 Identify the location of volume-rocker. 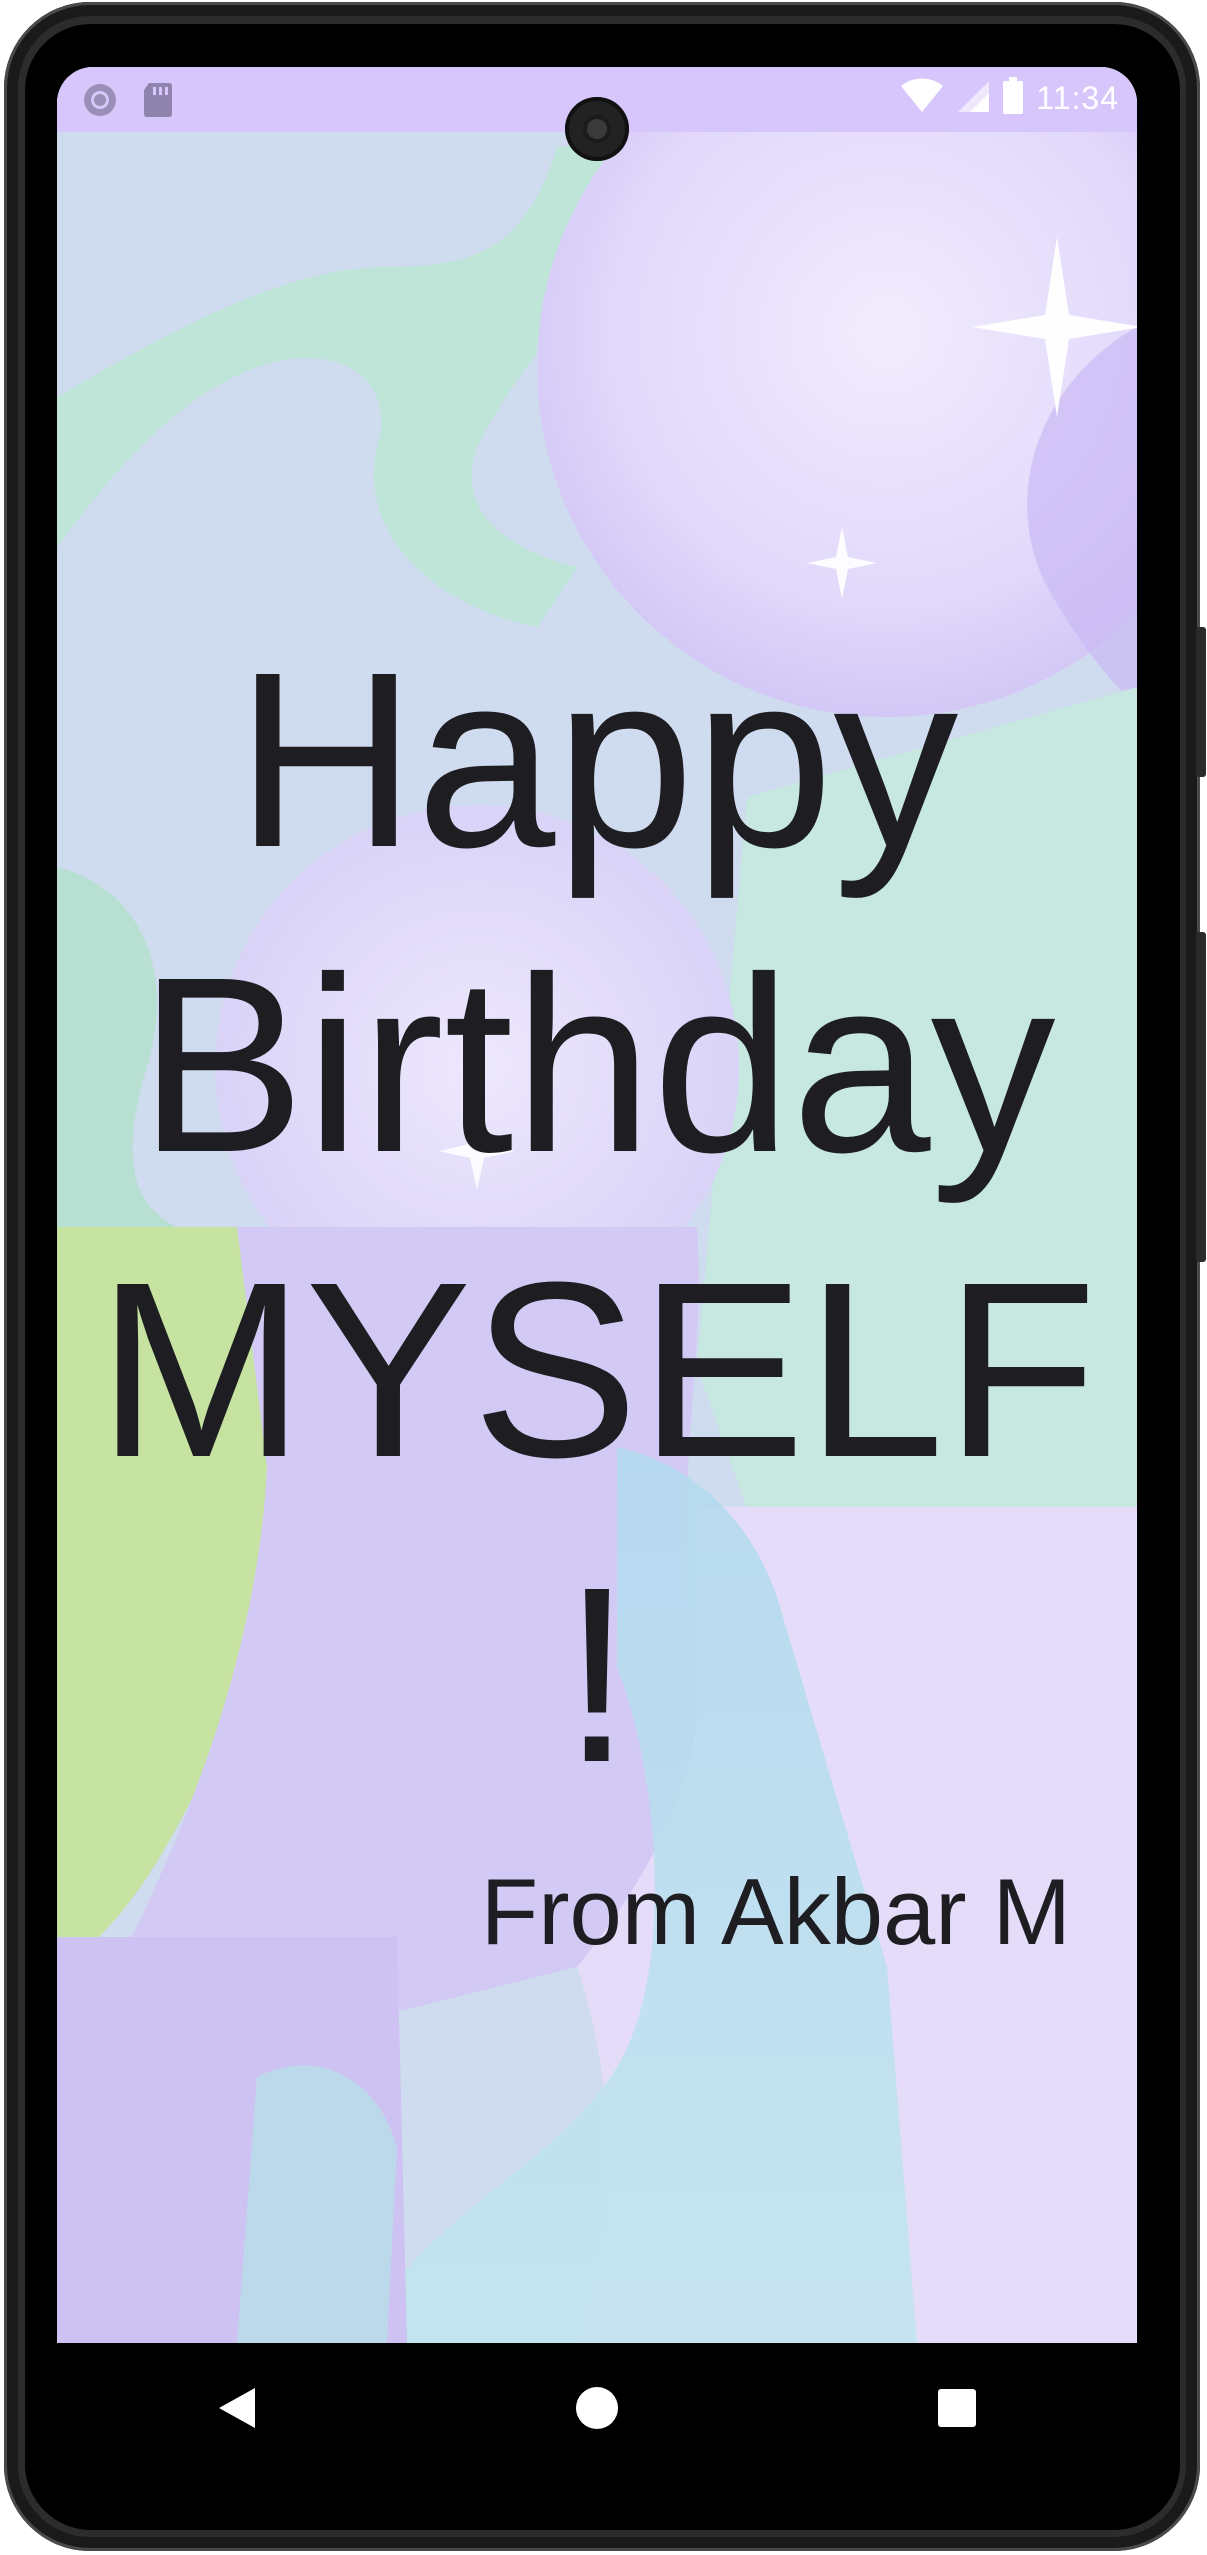
(1201, 1097).